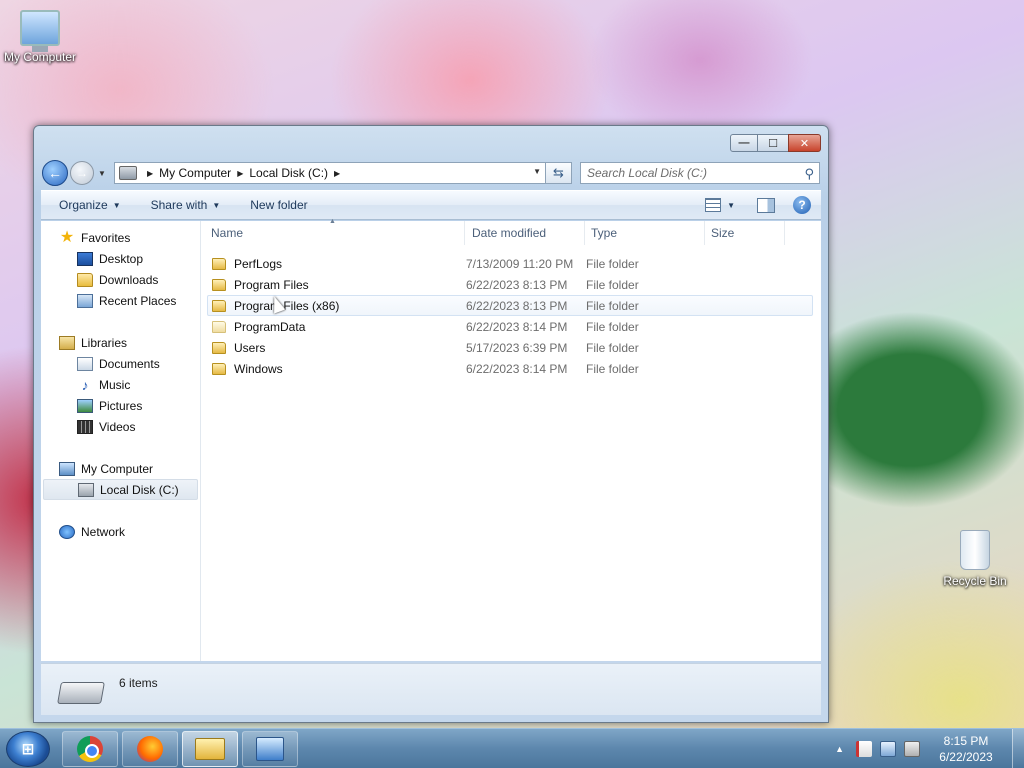 The image size is (1024, 768). I want to click on explorer-icon, so click(210, 748).